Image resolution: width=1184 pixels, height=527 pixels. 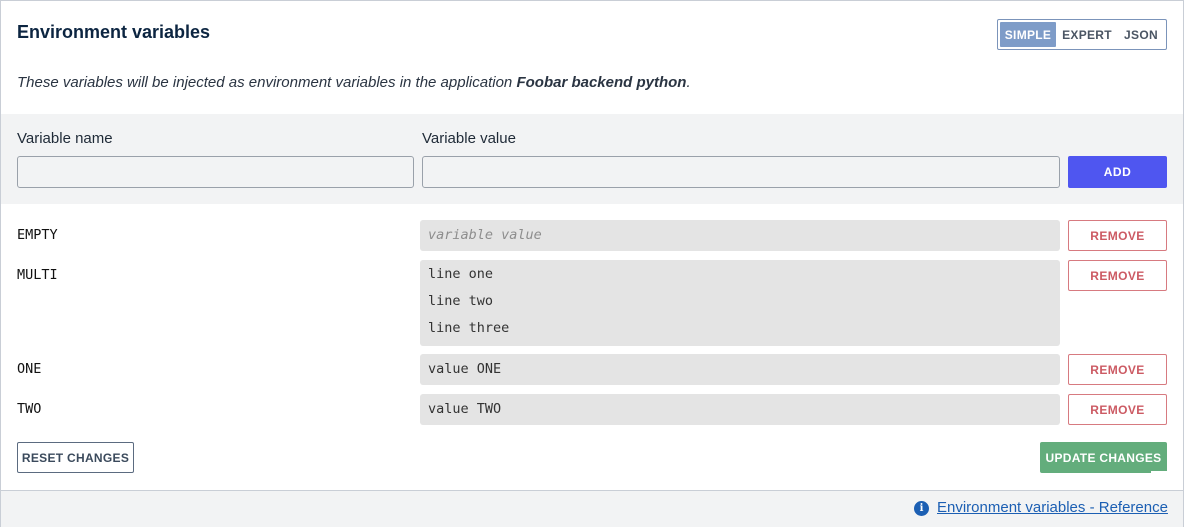 What do you see at coordinates (740, 303) in the screenshot?
I see `variable-value-field: line one line two line three` at bounding box center [740, 303].